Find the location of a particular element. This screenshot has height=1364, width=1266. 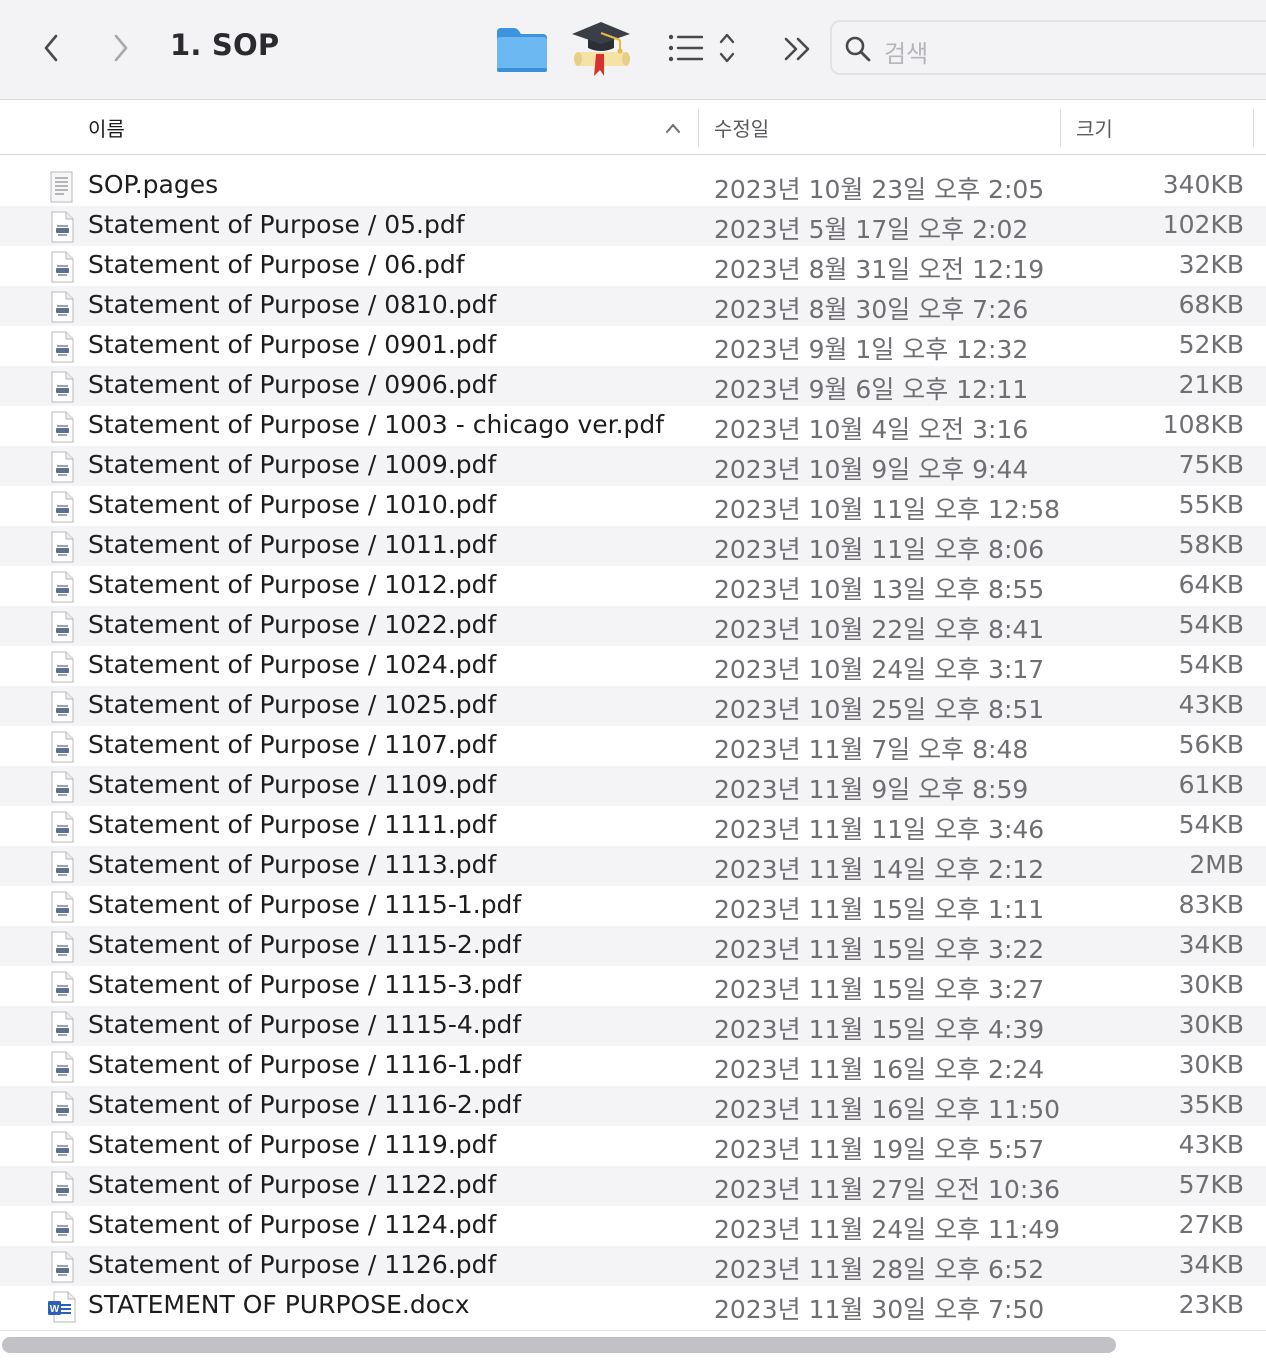

file-size: 54KB is located at coordinates (1211, 664).